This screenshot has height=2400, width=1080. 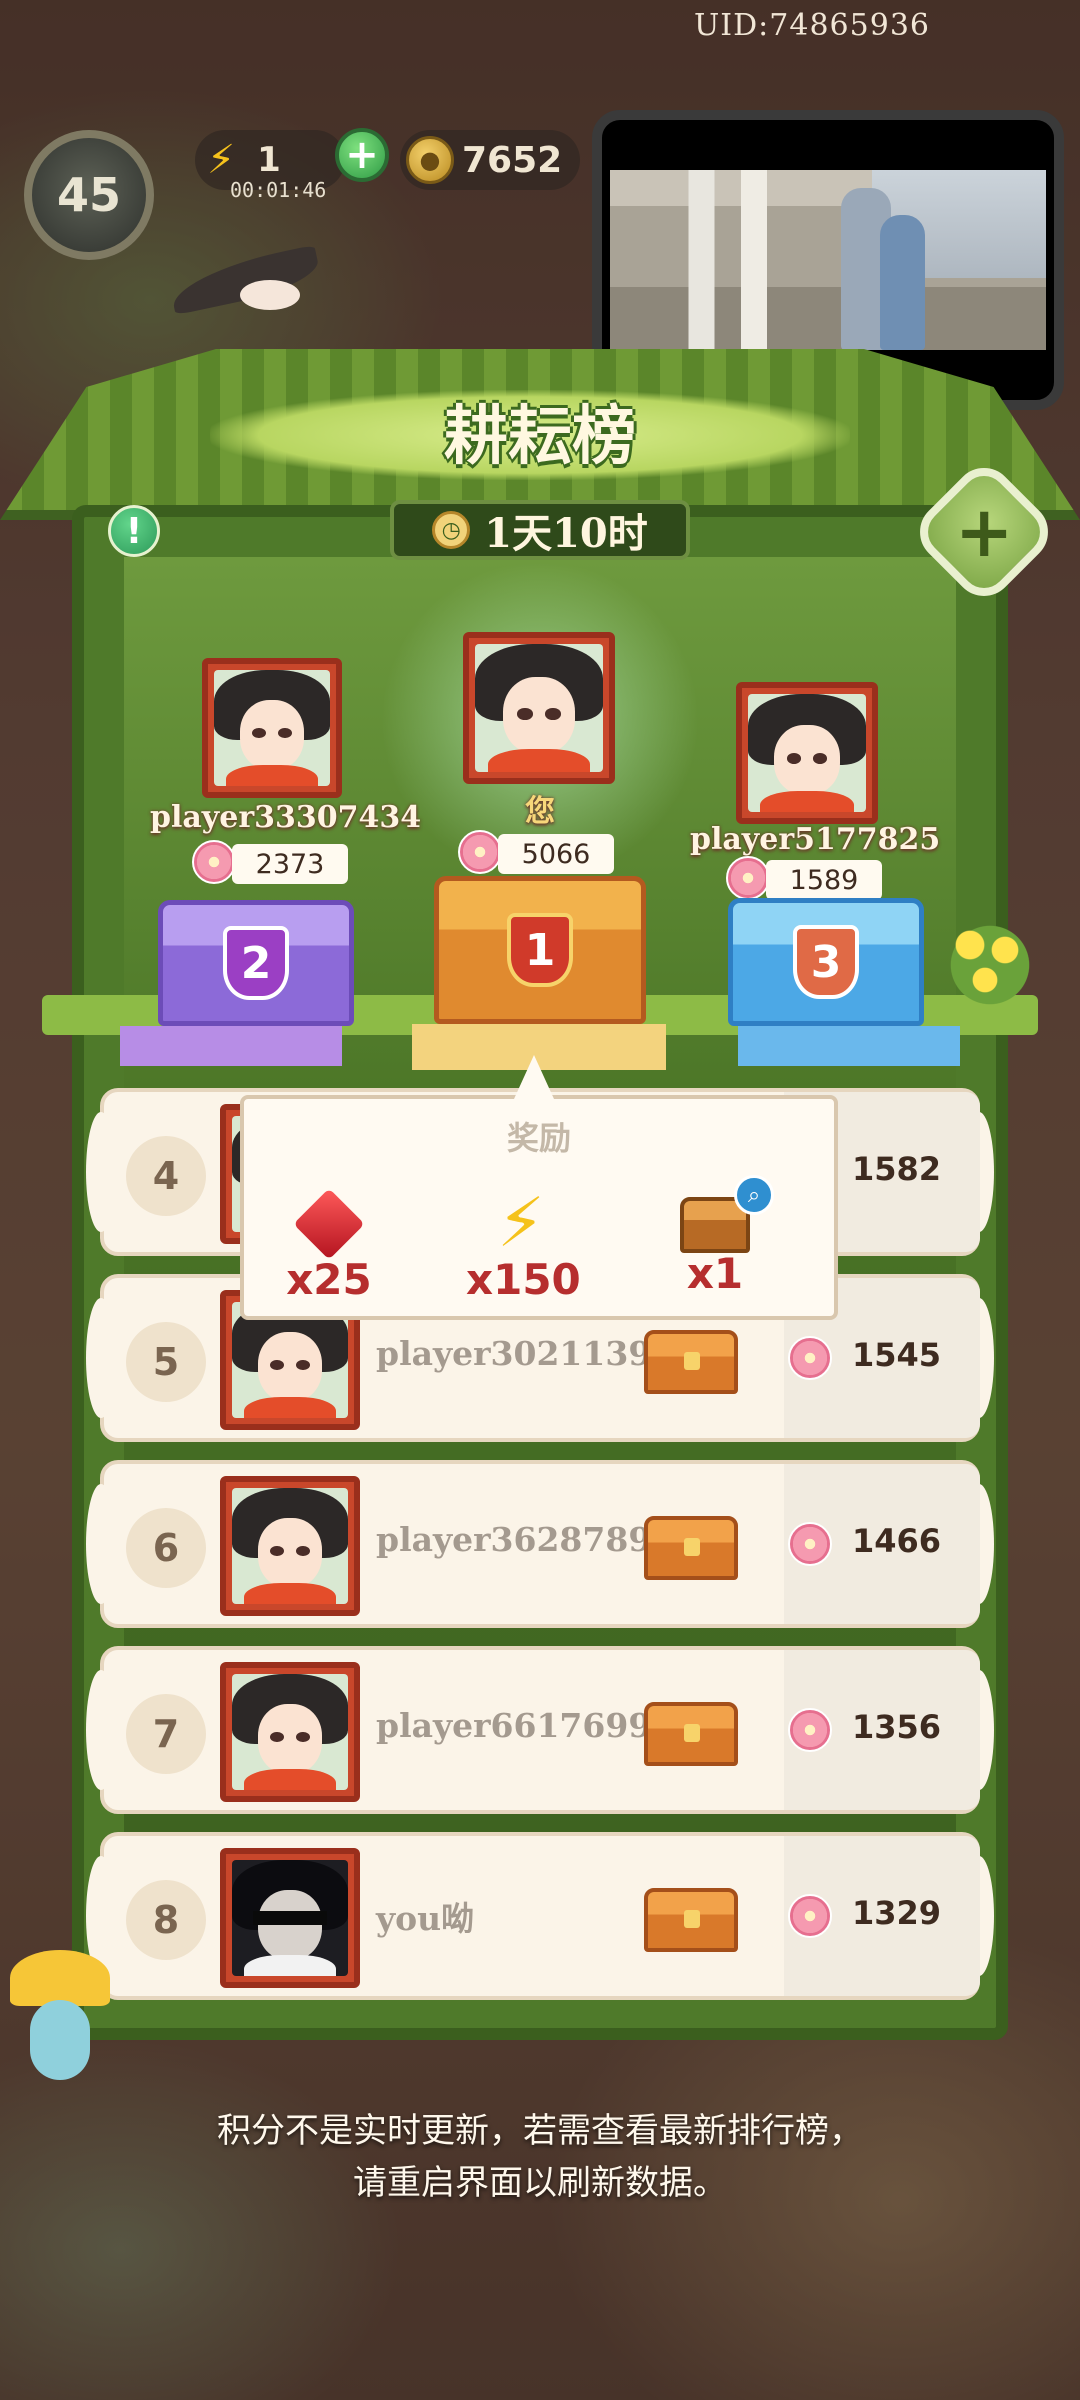 What do you see at coordinates (245, 282) in the screenshot?
I see `swallow-decoration` at bounding box center [245, 282].